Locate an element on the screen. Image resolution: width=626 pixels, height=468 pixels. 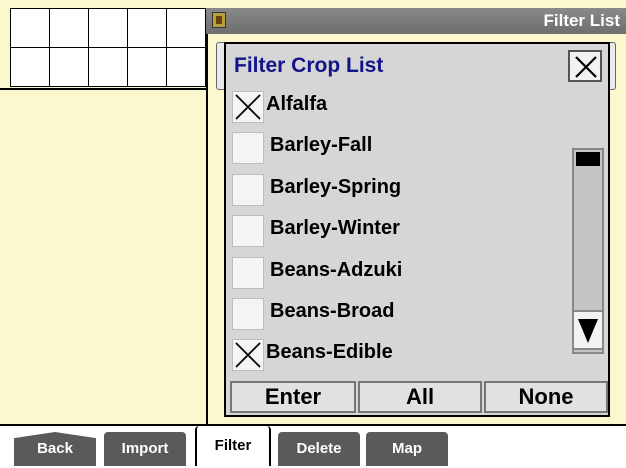
map-button: Map is located at coordinates (407, 449).